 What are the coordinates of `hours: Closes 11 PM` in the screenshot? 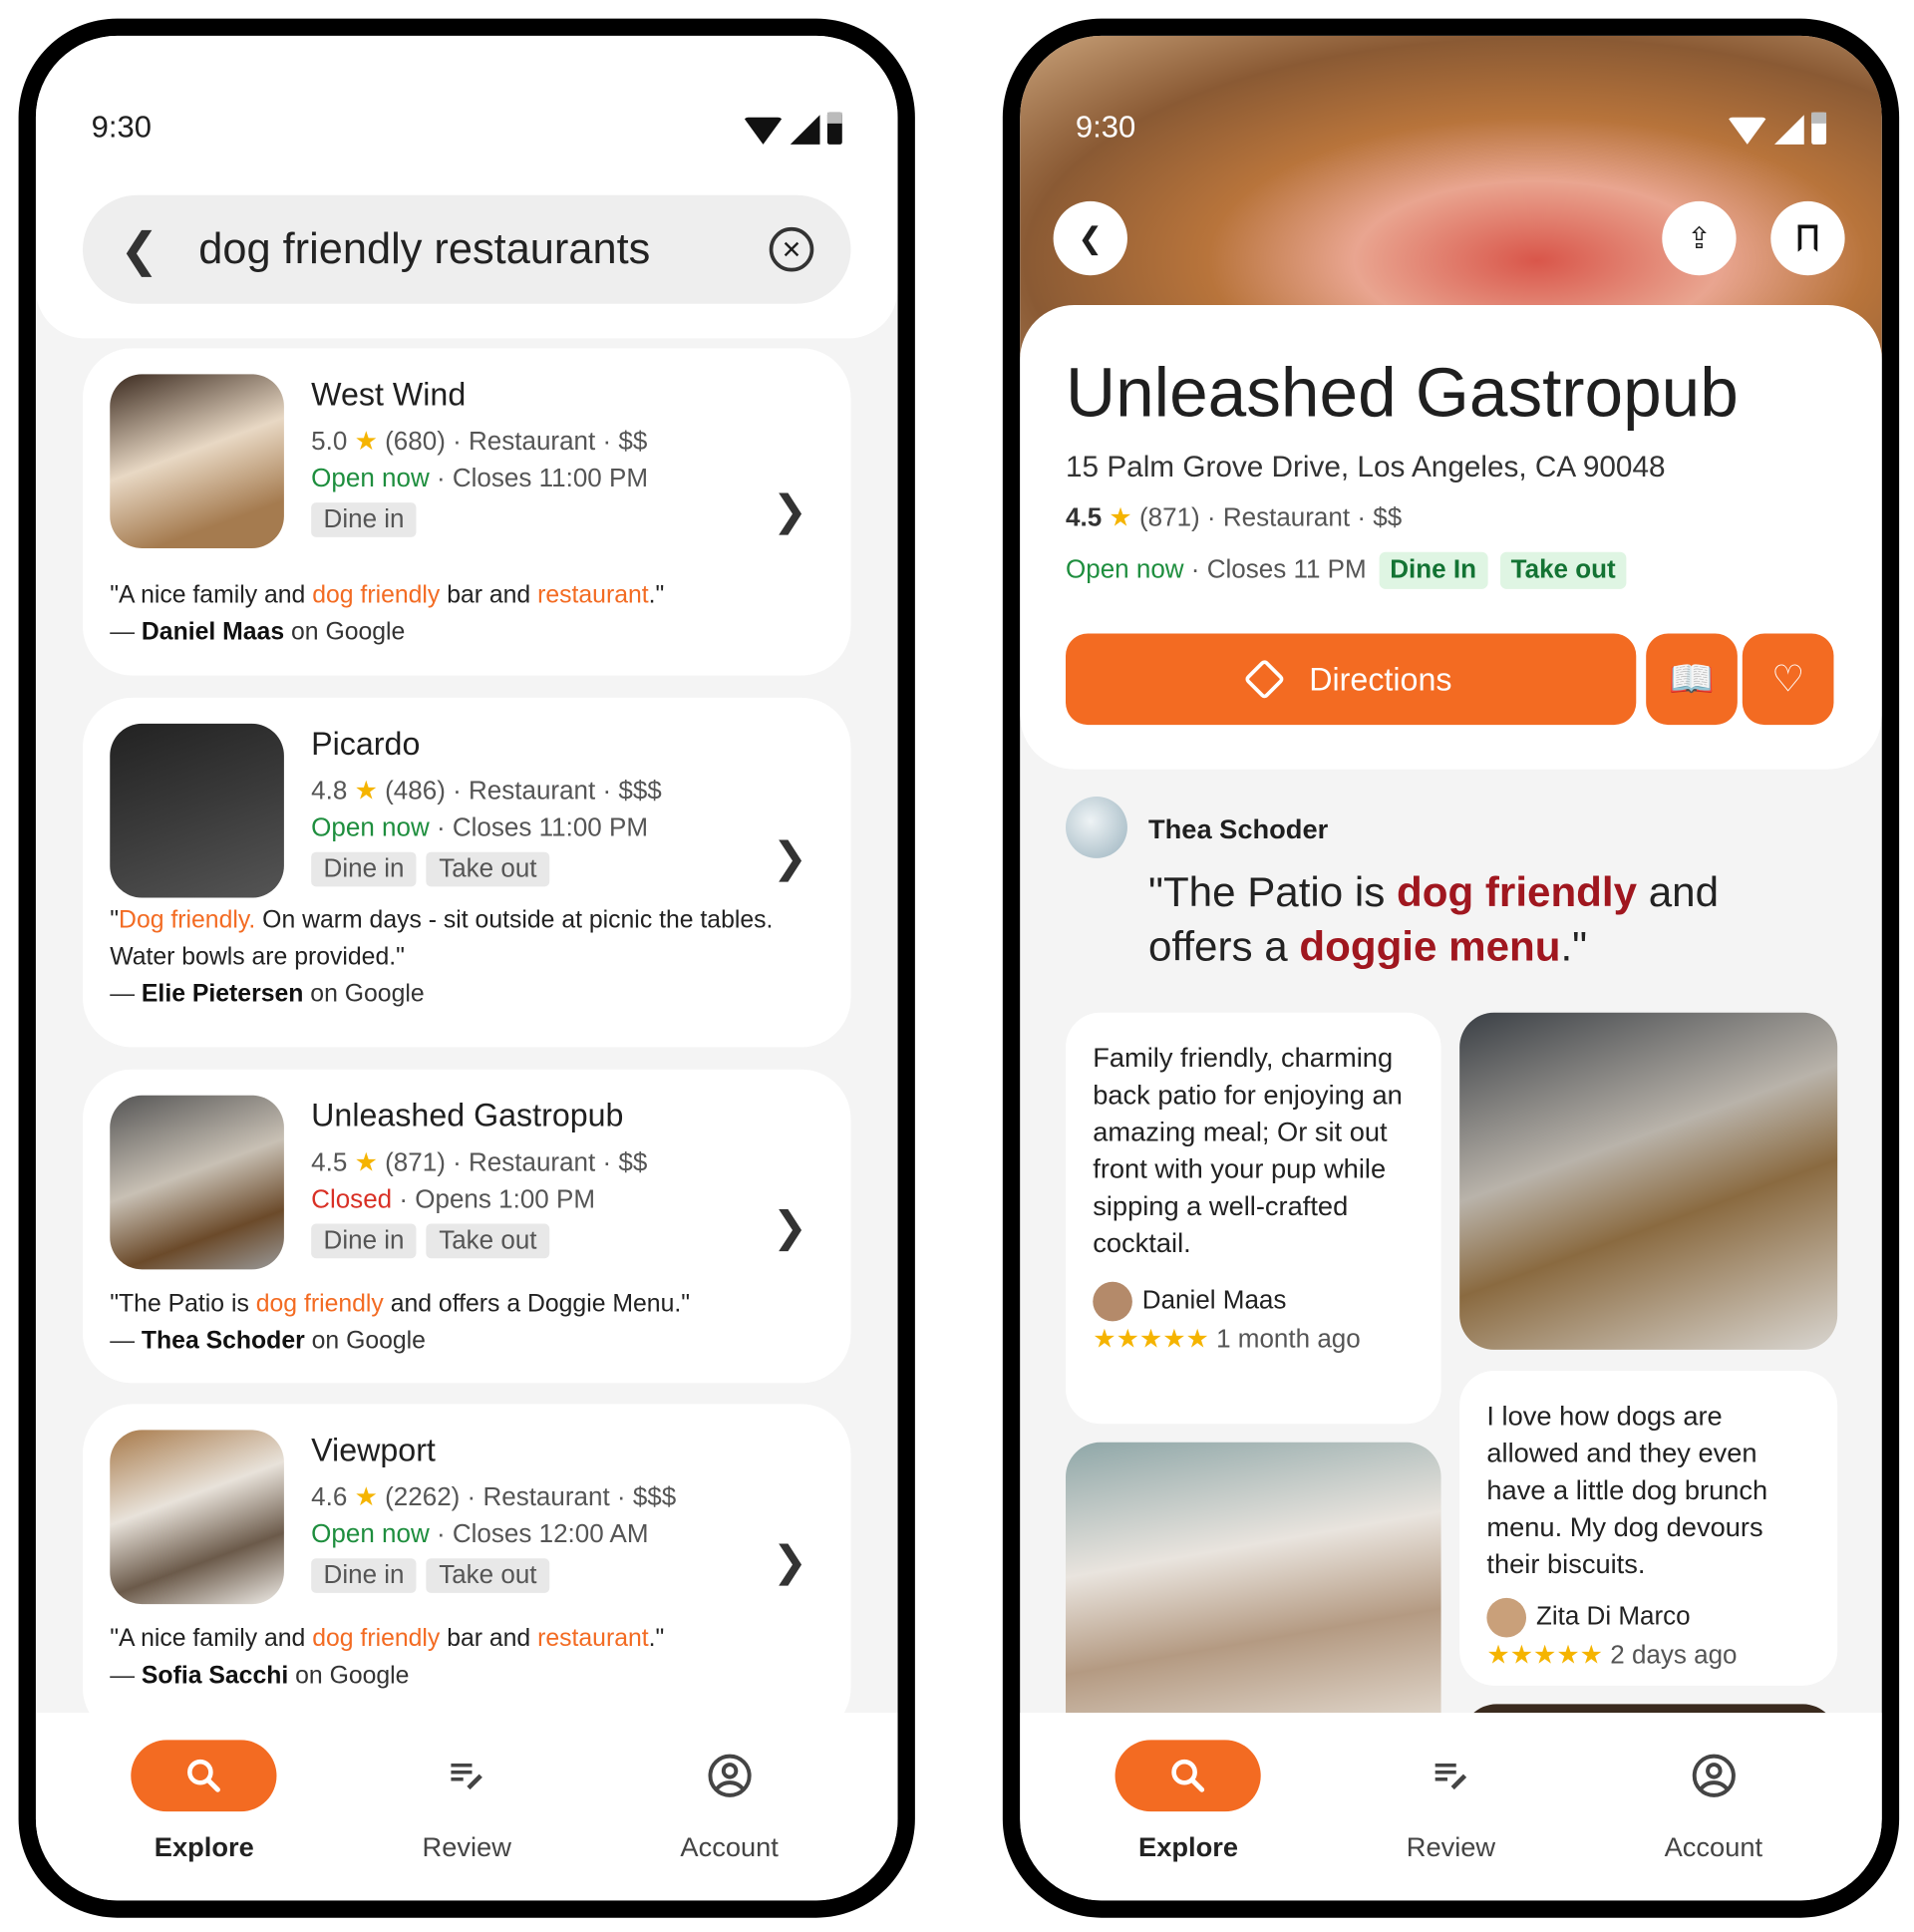 It's located at (1286, 569).